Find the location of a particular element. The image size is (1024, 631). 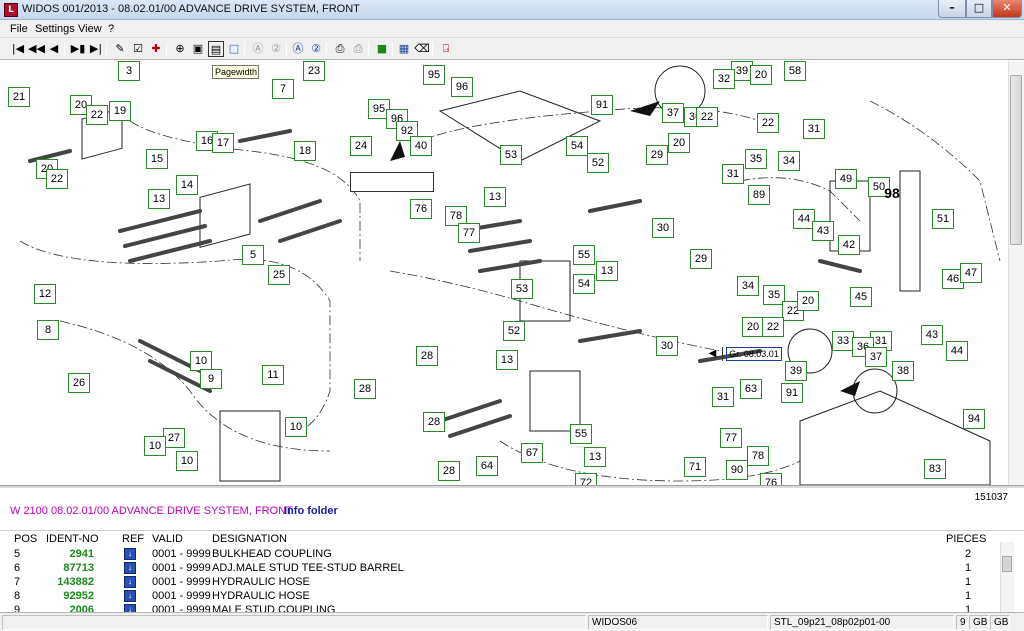

close-button: ✕ is located at coordinates (1007, 9).